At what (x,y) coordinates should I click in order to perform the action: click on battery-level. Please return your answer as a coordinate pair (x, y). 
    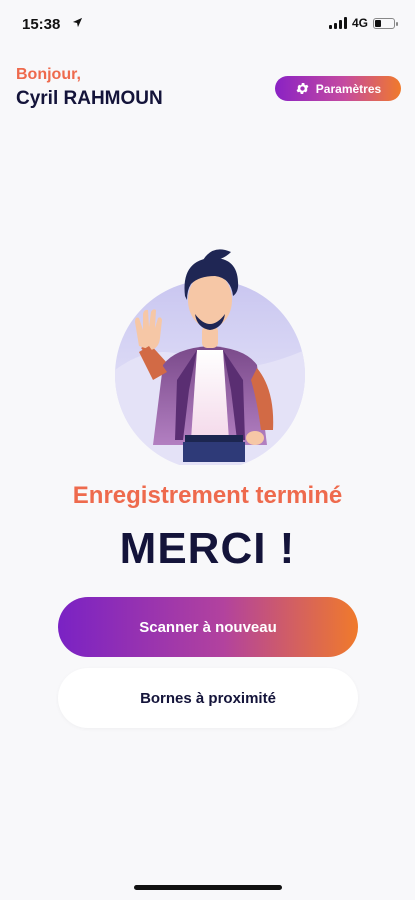
    Looking at the image, I should click on (378, 23).